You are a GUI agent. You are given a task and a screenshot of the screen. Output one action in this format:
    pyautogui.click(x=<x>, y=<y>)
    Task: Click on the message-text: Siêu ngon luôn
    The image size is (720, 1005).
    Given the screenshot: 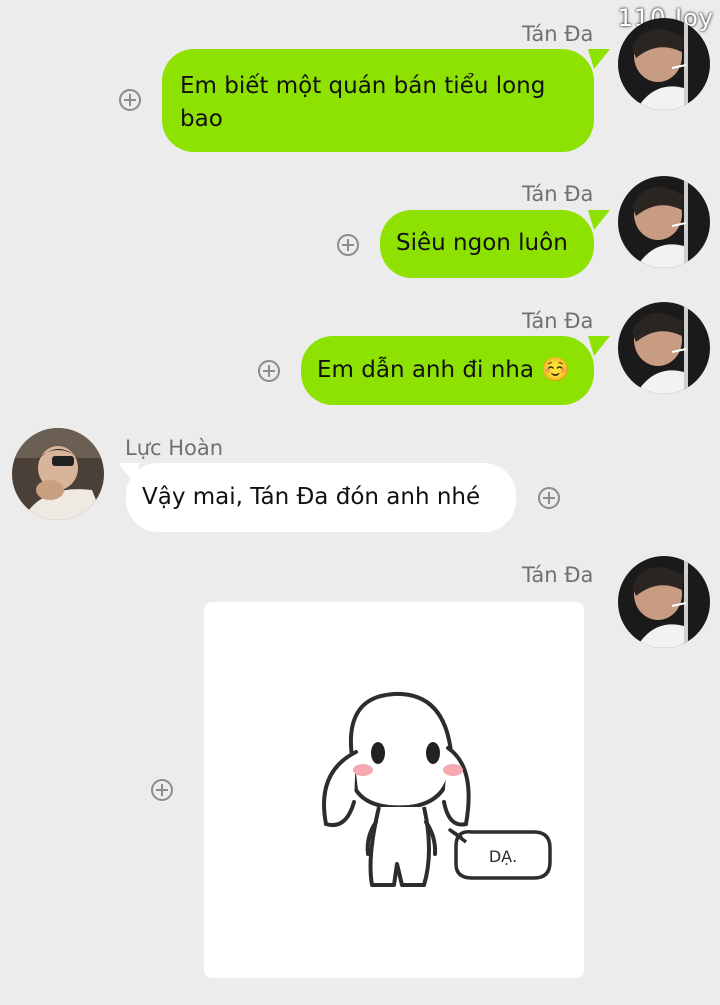 What is the action you would take?
    pyautogui.click(x=482, y=243)
    